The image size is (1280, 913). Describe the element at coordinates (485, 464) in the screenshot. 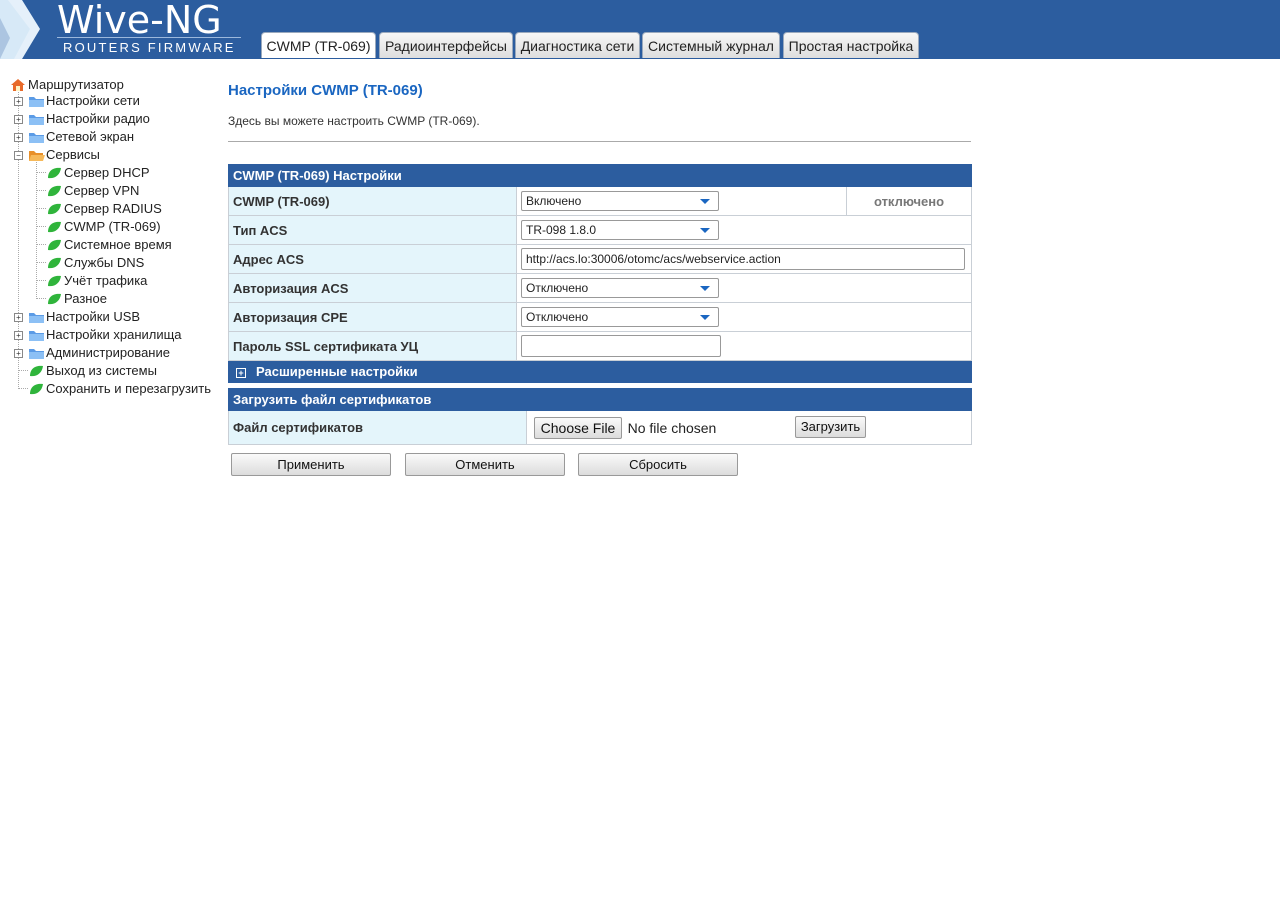

I see `cancel-button: Отменить` at that location.